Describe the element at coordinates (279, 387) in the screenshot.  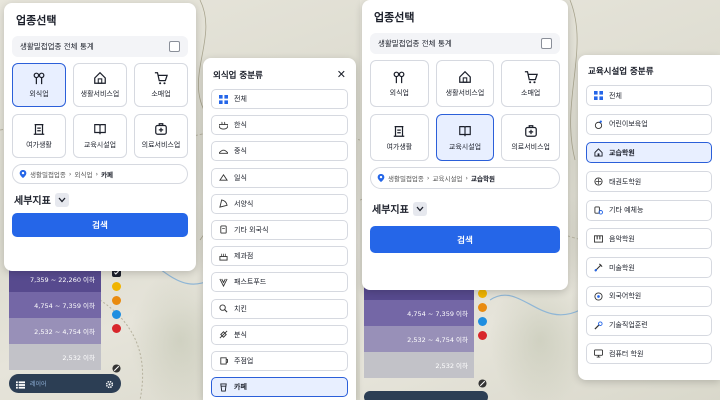
I see `sub-item-cafe: 카페` at that location.